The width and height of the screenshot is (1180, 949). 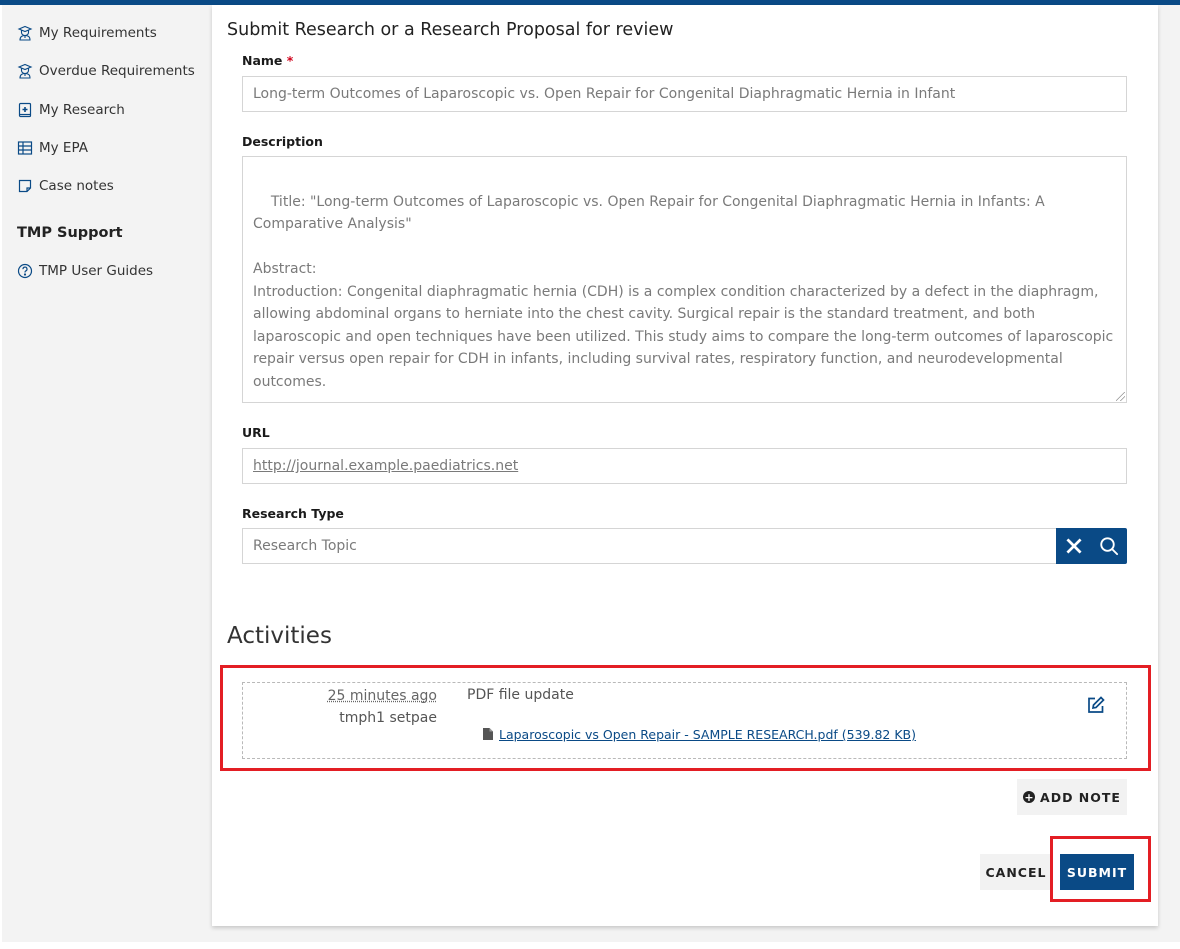 I want to click on cancel-button: CANCEL, so click(x=1016, y=872).